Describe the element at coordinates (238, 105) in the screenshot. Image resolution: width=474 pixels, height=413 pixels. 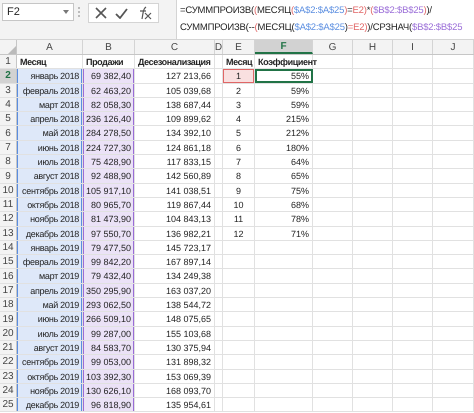
I see `table-cell: 3` at that location.